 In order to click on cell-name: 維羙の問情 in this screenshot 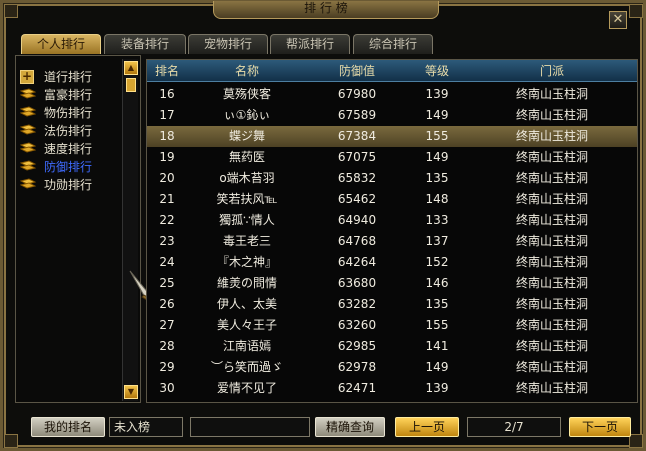, I will do `click(246, 283)`.